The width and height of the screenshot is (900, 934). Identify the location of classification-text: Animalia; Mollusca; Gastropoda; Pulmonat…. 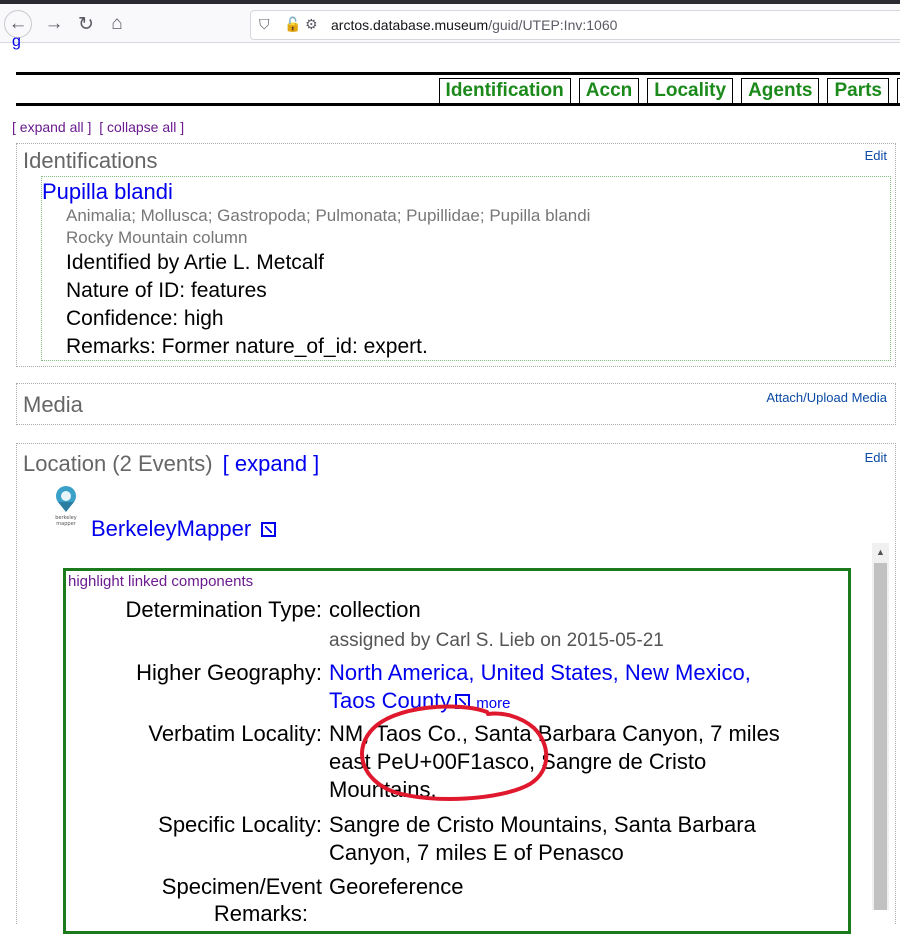
(328, 215).